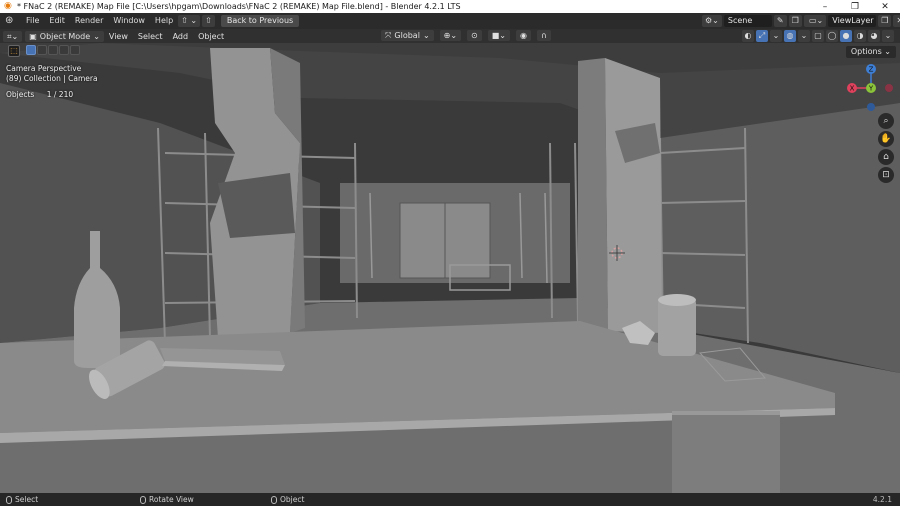 This screenshot has width=900, height=506. What do you see at coordinates (747, 21) in the screenshot?
I see `scene-name-field: Scene` at bounding box center [747, 21].